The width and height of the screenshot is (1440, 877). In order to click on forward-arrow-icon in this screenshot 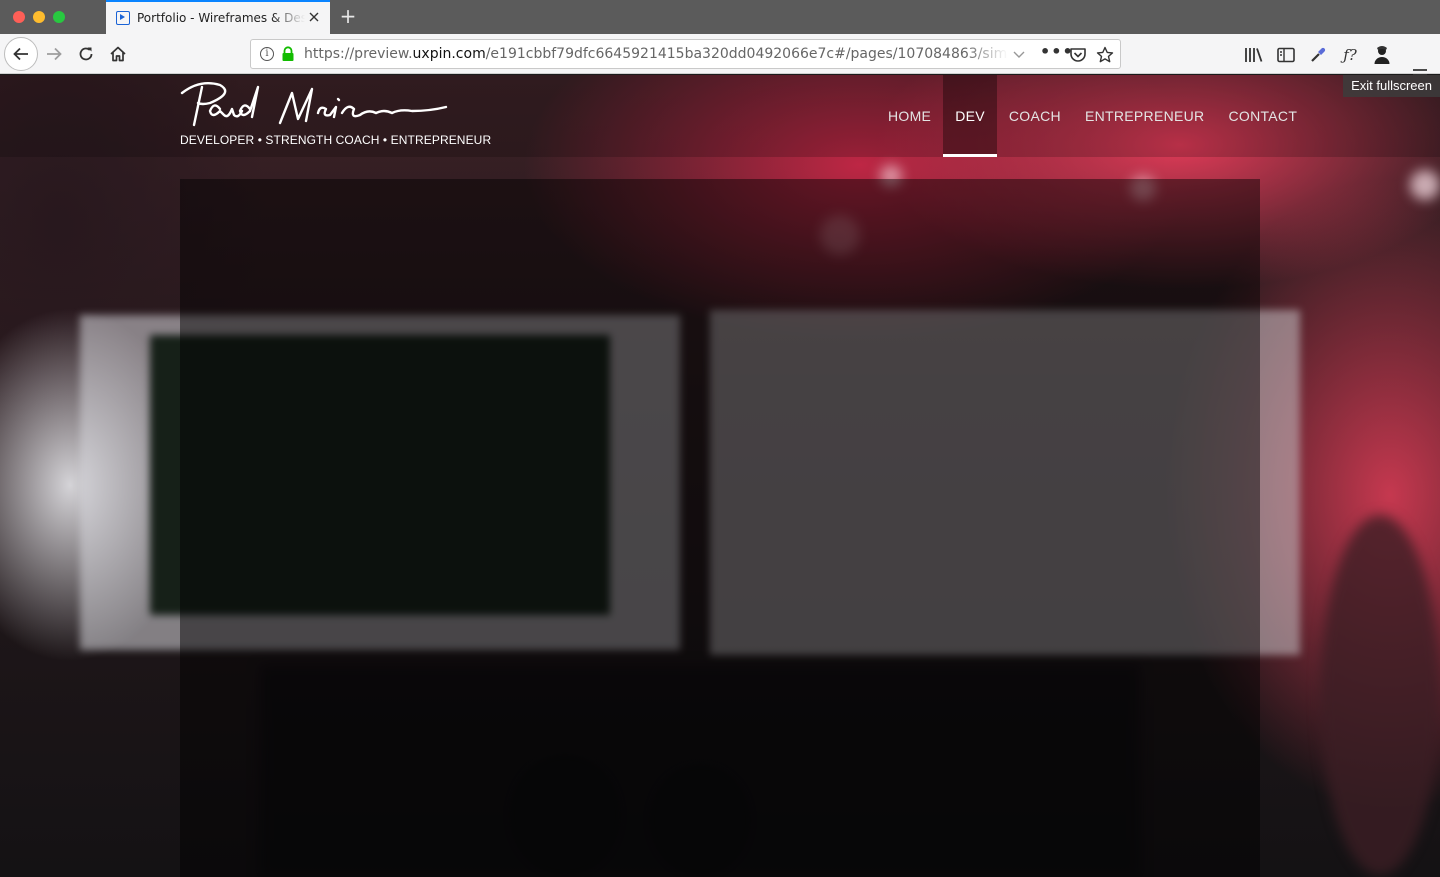, I will do `click(54, 54)`.